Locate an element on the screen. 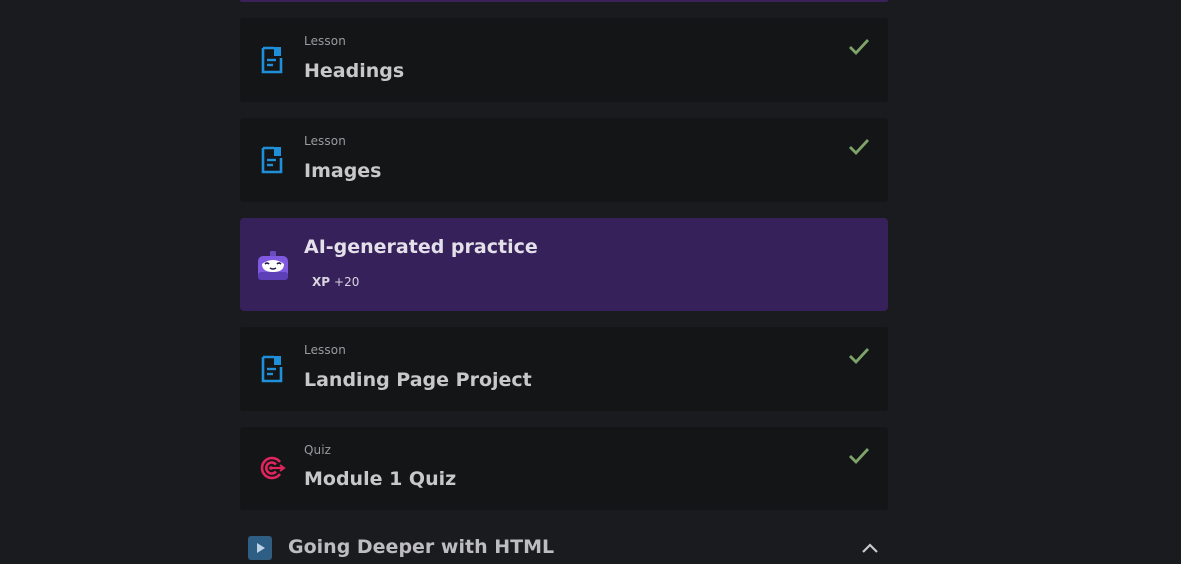  play-icon is located at coordinates (260, 548).